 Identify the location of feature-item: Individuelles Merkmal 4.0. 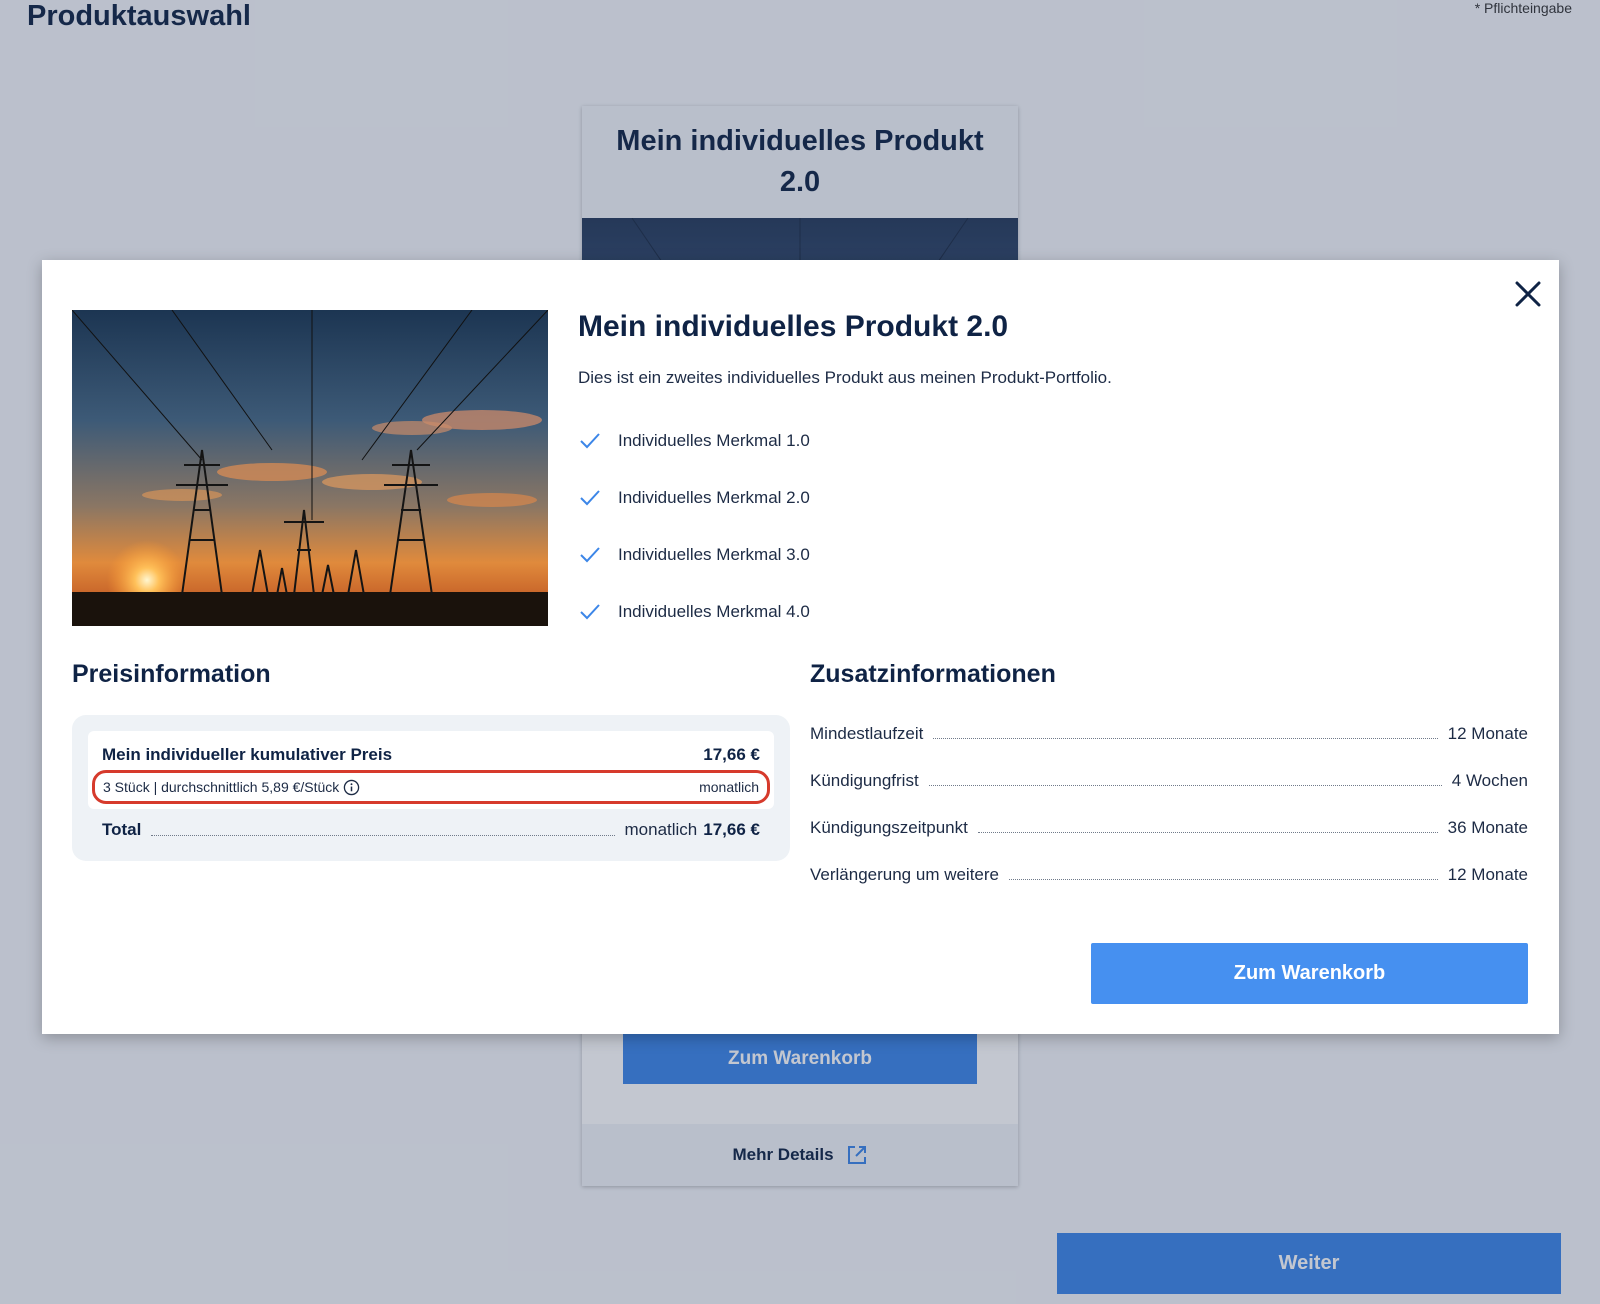
(694, 611).